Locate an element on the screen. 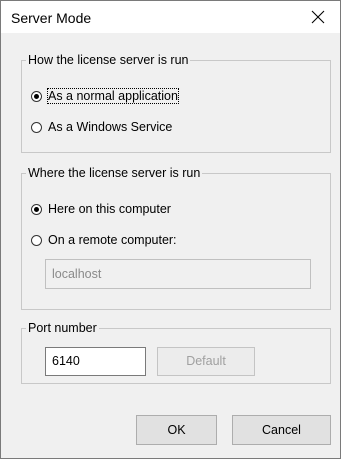 The image size is (341, 459). radio-remote-computer: On a remote computer: is located at coordinates (104, 240).